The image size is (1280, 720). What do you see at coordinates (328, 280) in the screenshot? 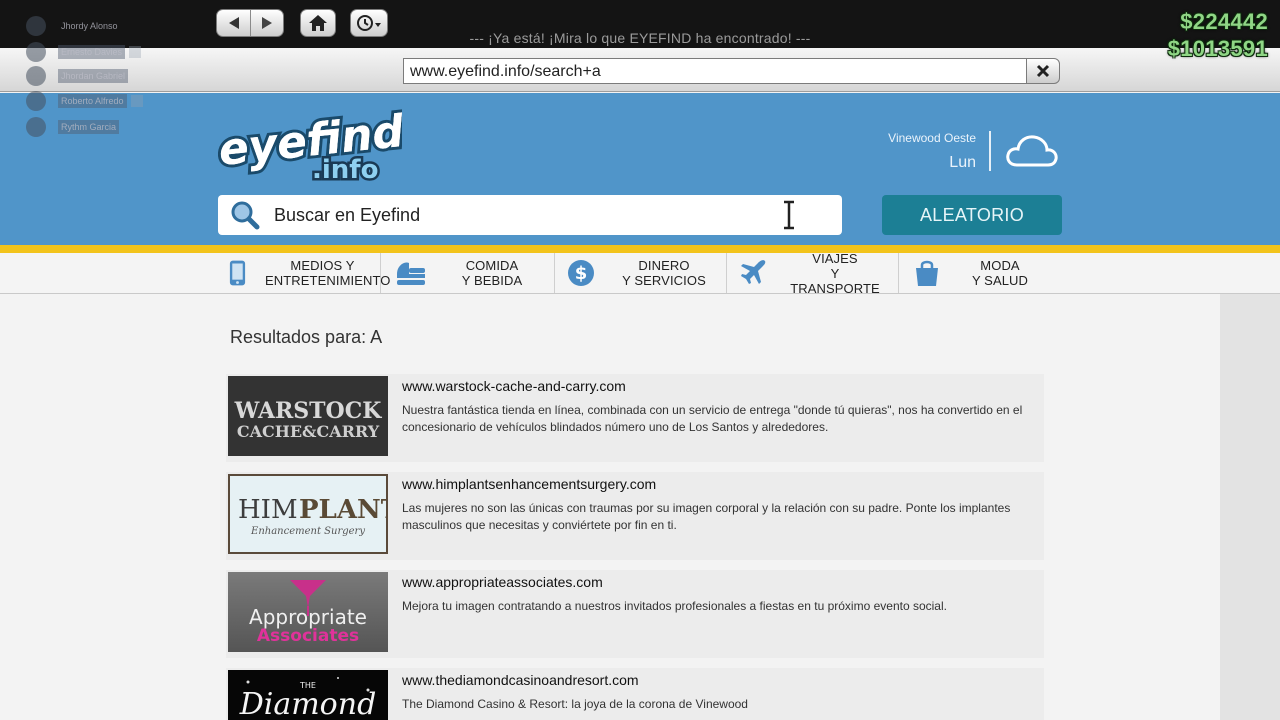
I see `category-label-2: ENTRETENIMIENTO` at bounding box center [328, 280].